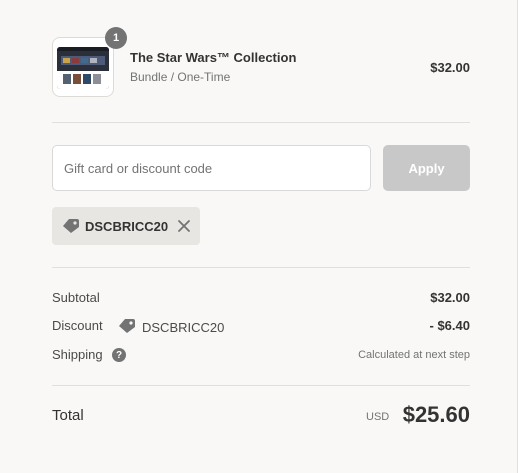 This screenshot has height=473, width=523. What do you see at coordinates (68, 415) in the screenshot?
I see `total-label: Total` at bounding box center [68, 415].